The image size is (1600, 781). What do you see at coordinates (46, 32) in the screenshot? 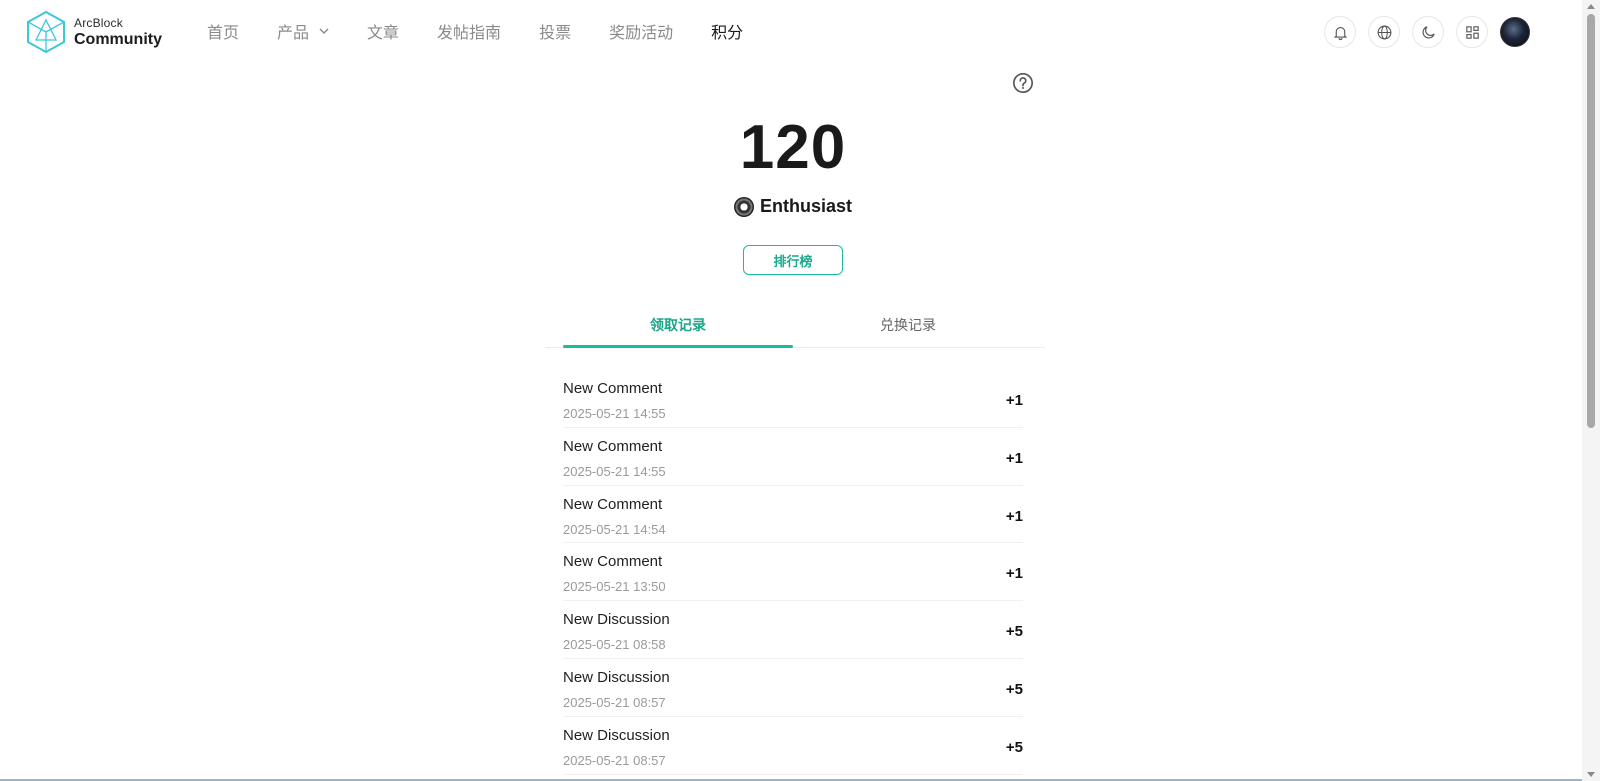
I see `arcblock-cube-icon` at bounding box center [46, 32].